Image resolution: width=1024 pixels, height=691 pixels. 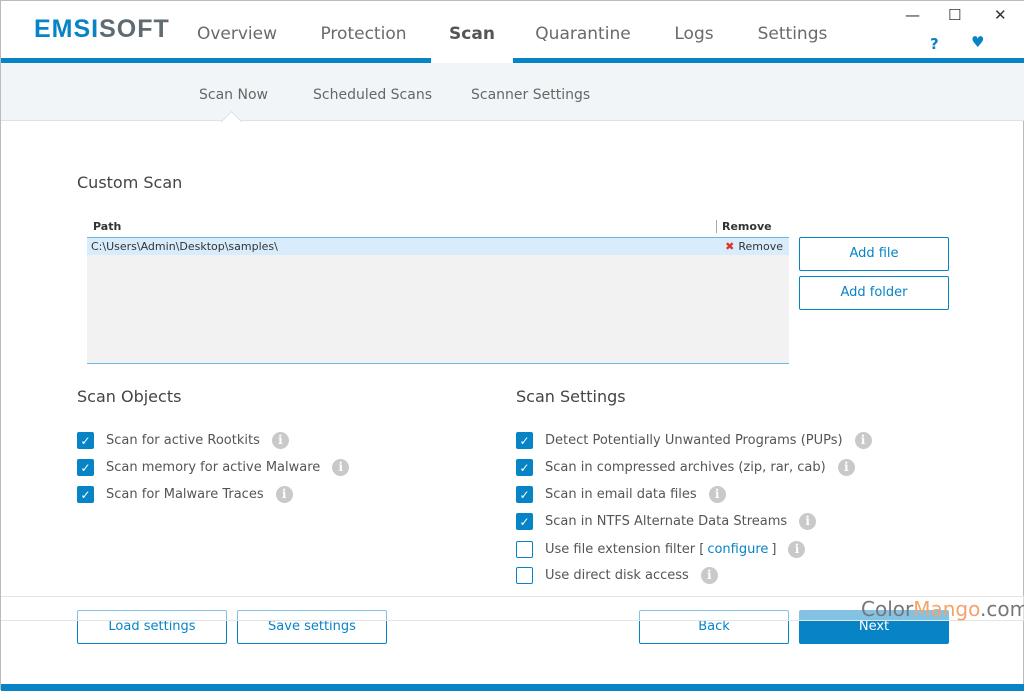 What do you see at coordinates (954, 15) in the screenshot?
I see `maximize-button: ☐` at bounding box center [954, 15].